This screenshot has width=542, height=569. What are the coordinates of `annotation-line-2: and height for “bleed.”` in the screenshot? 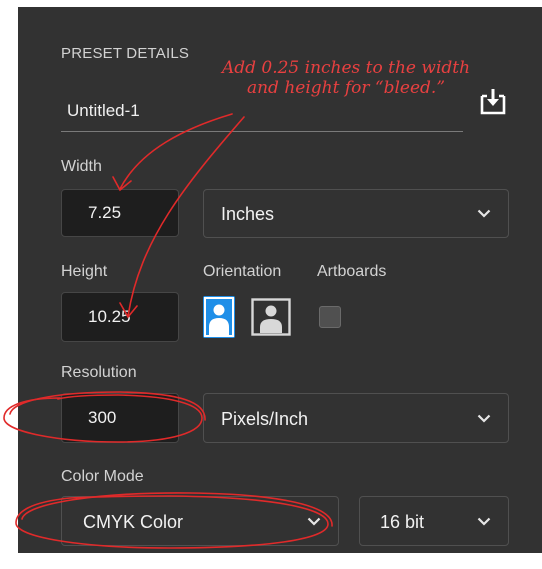 It's located at (346, 88).